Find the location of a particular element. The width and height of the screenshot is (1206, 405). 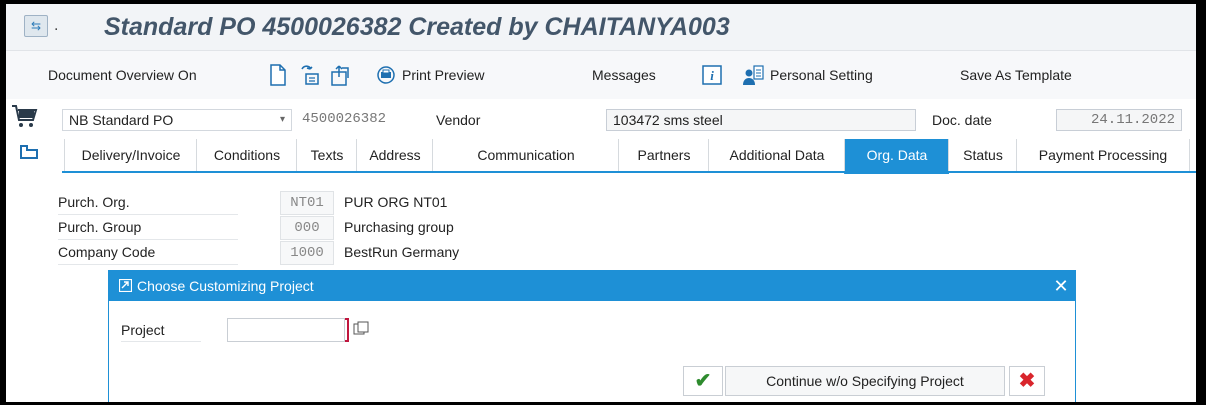

transaction-icon: ⇆ is located at coordinates (36, 26).